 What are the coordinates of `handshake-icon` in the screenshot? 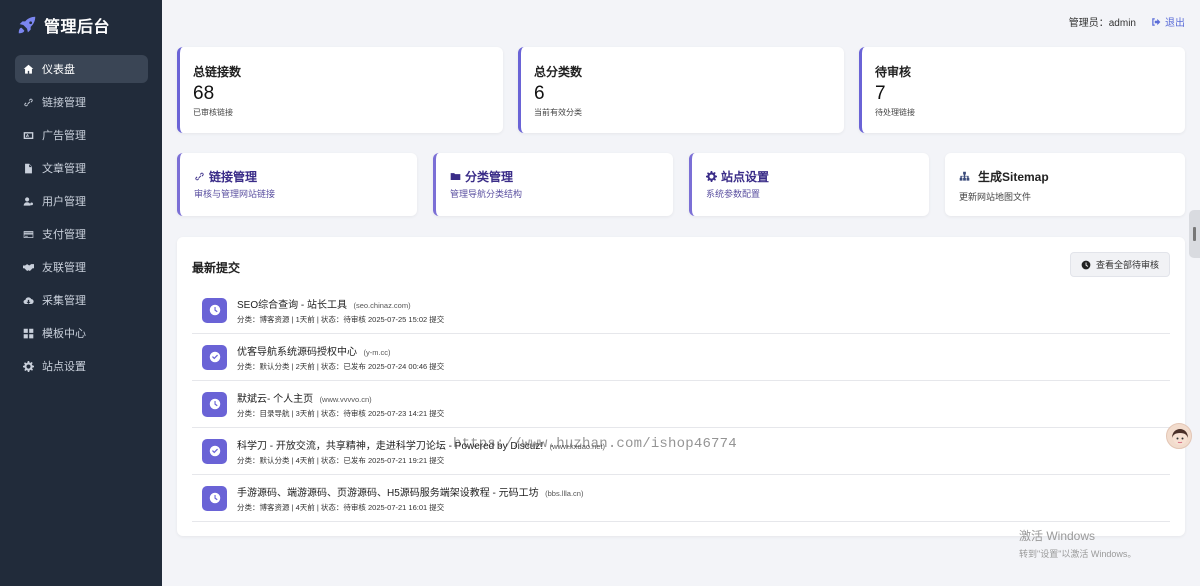 It's located at (28, 267).